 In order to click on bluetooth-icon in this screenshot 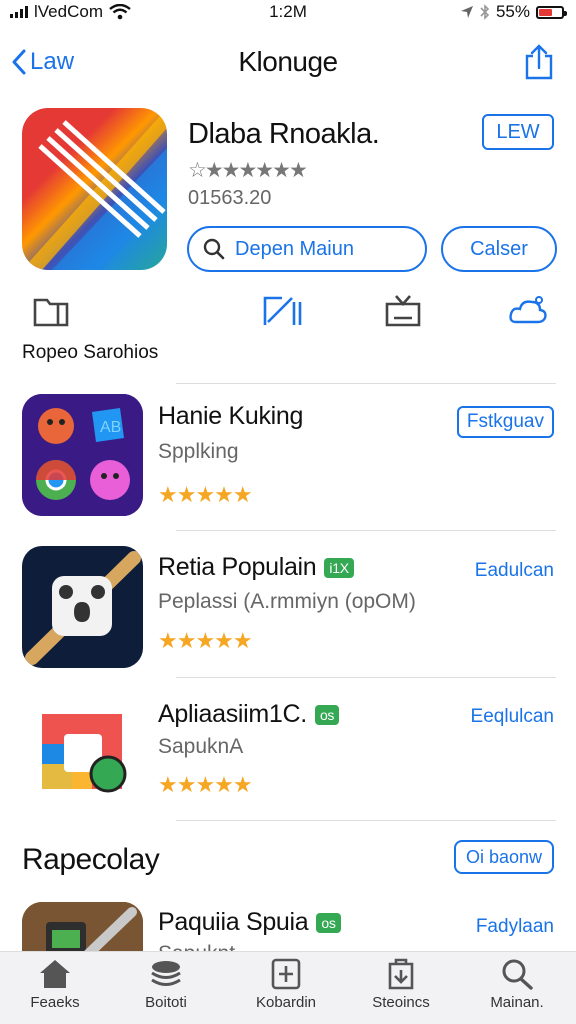, I will do `click(485, 12)`.